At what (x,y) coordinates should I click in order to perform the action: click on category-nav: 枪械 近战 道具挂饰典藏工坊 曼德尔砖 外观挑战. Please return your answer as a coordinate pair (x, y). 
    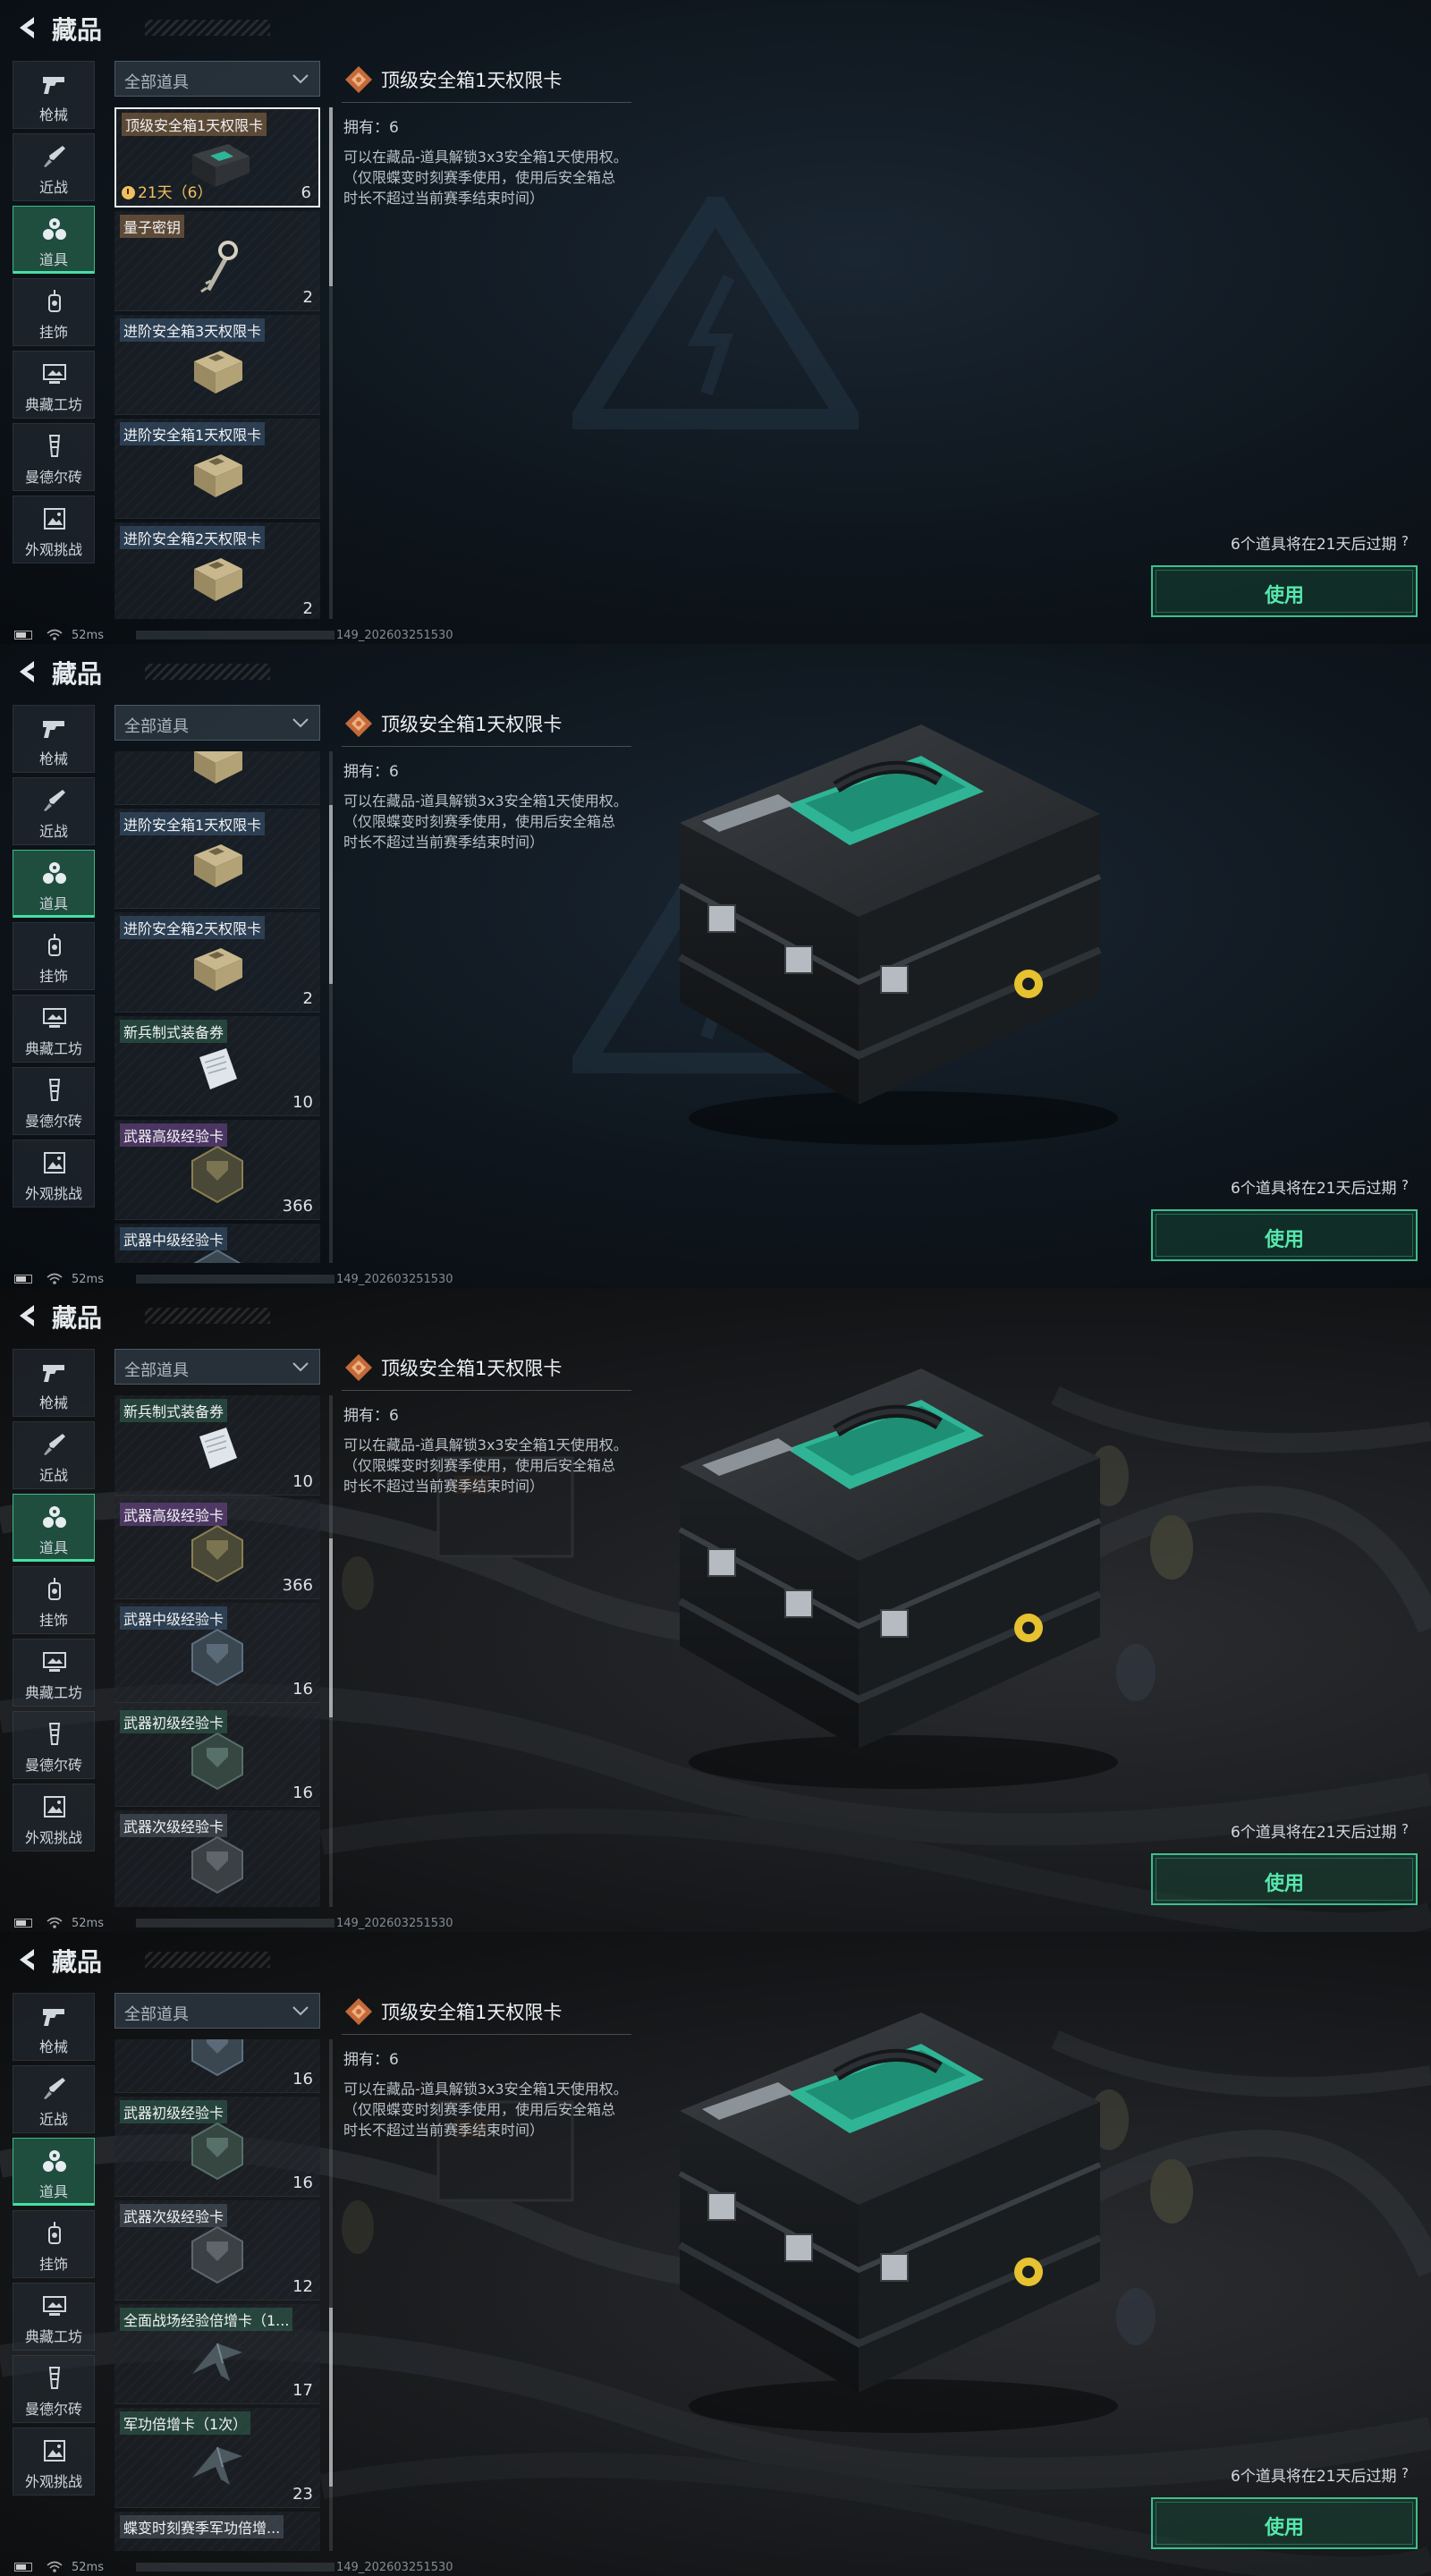
    Looking at the image, I should click on (54, 314).